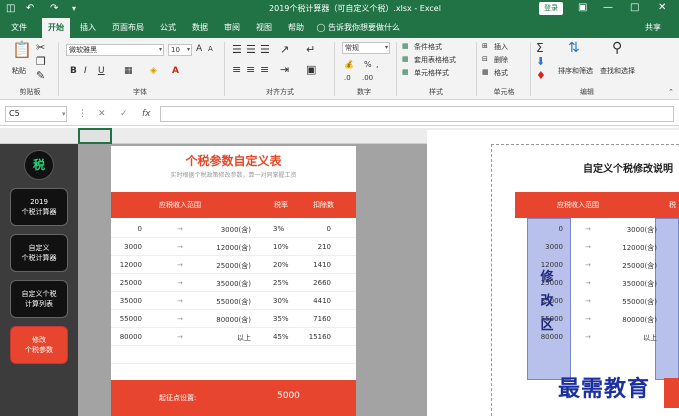  Describe the element at coordinates (19, 28) in the screenshot. I see `tab-file: 文件` at that location.